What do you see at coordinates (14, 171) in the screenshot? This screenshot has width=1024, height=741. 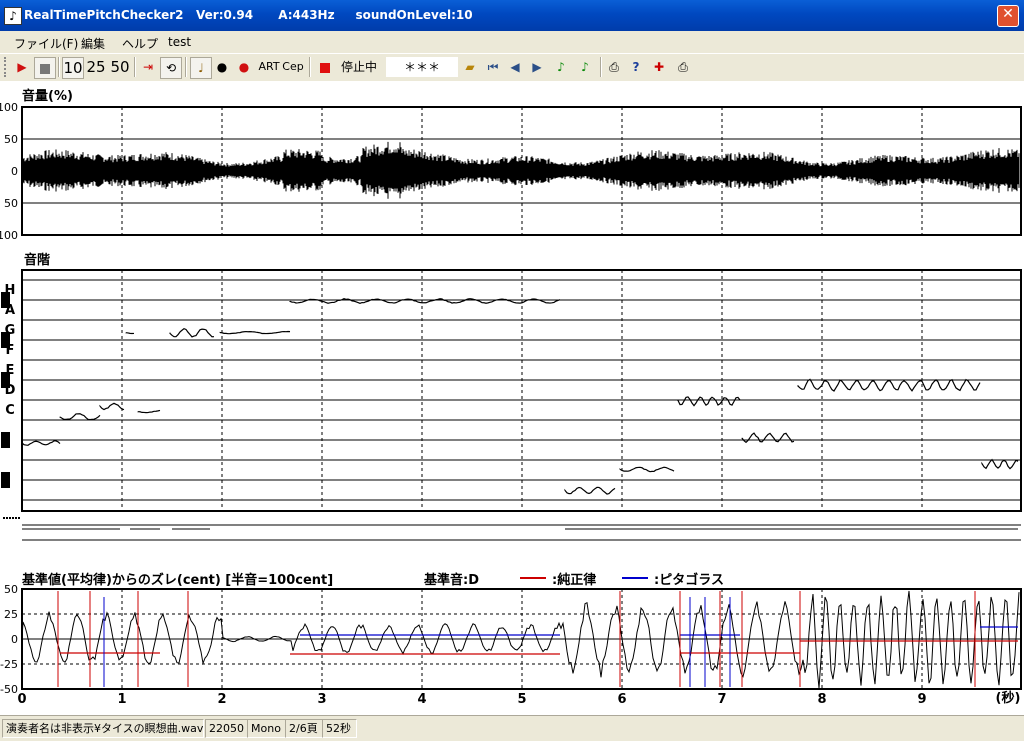 I see `volume-tick-label: 0` at bounding box center [14, 171].